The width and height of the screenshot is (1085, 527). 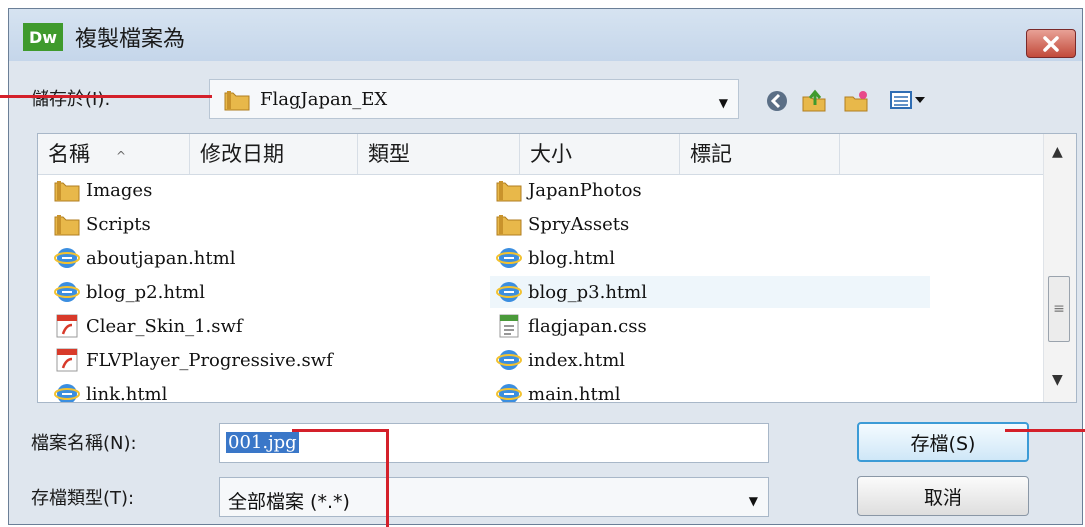 What do you see at coordinates (587, 292) in the screenshot?
I see `file-name: blog_p3.html` at bounding box center [587, 292].